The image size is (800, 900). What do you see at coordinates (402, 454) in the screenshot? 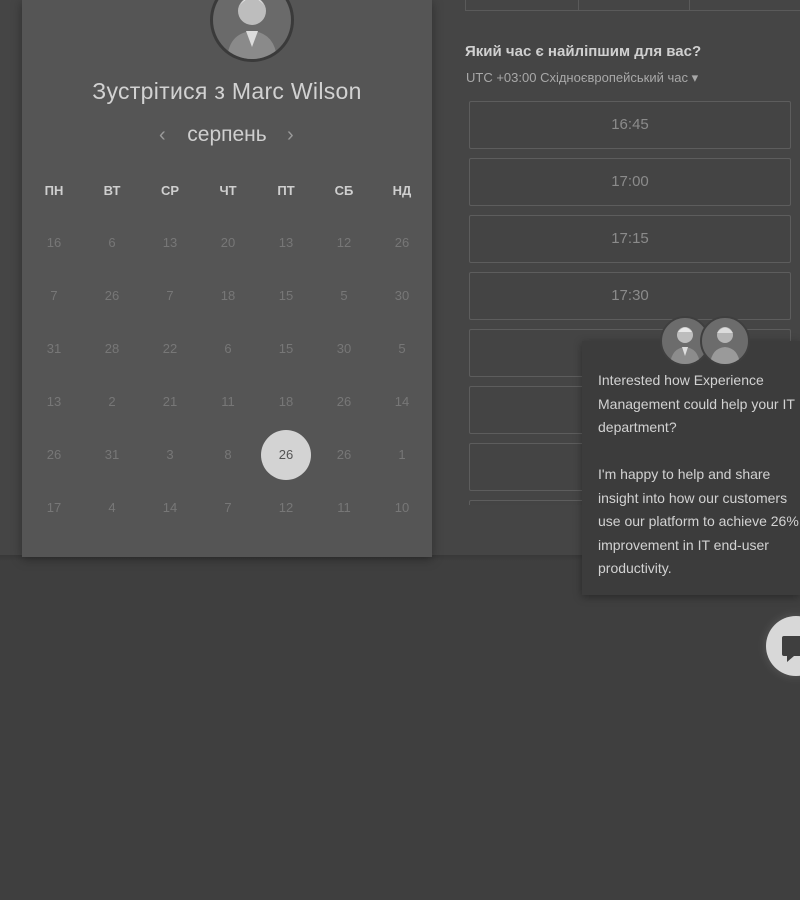
I see `calendar-day: 1` at bounding box center [402, 454].